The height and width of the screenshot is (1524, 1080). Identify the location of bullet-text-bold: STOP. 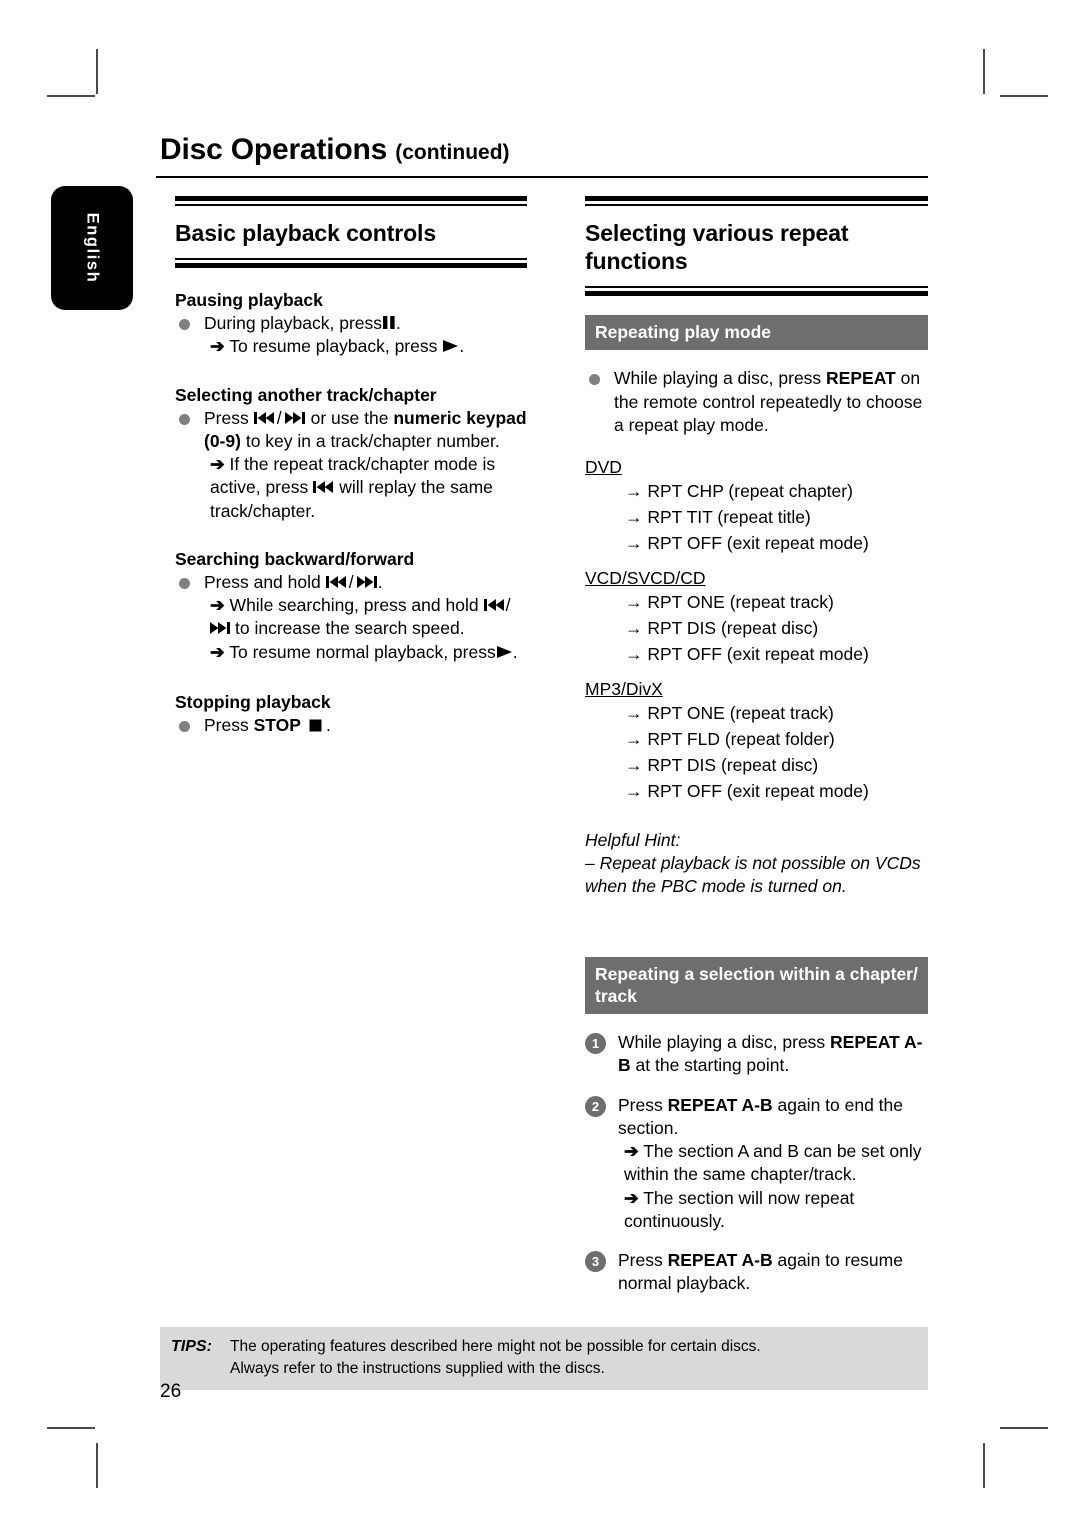
(277, 724).